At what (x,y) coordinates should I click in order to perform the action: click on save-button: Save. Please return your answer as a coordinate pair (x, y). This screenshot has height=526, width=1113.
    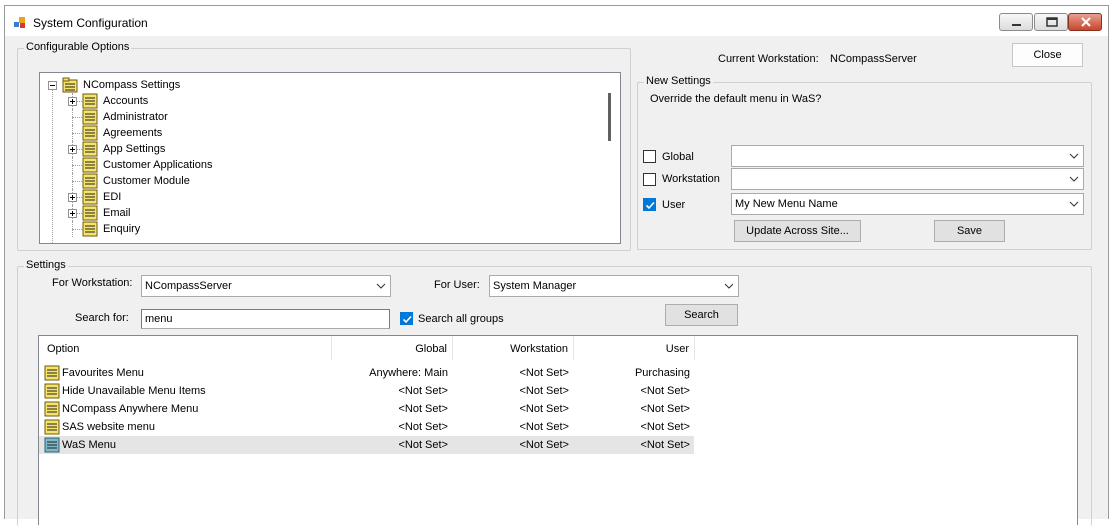
    Looking at the image, I should click on (969, 231).